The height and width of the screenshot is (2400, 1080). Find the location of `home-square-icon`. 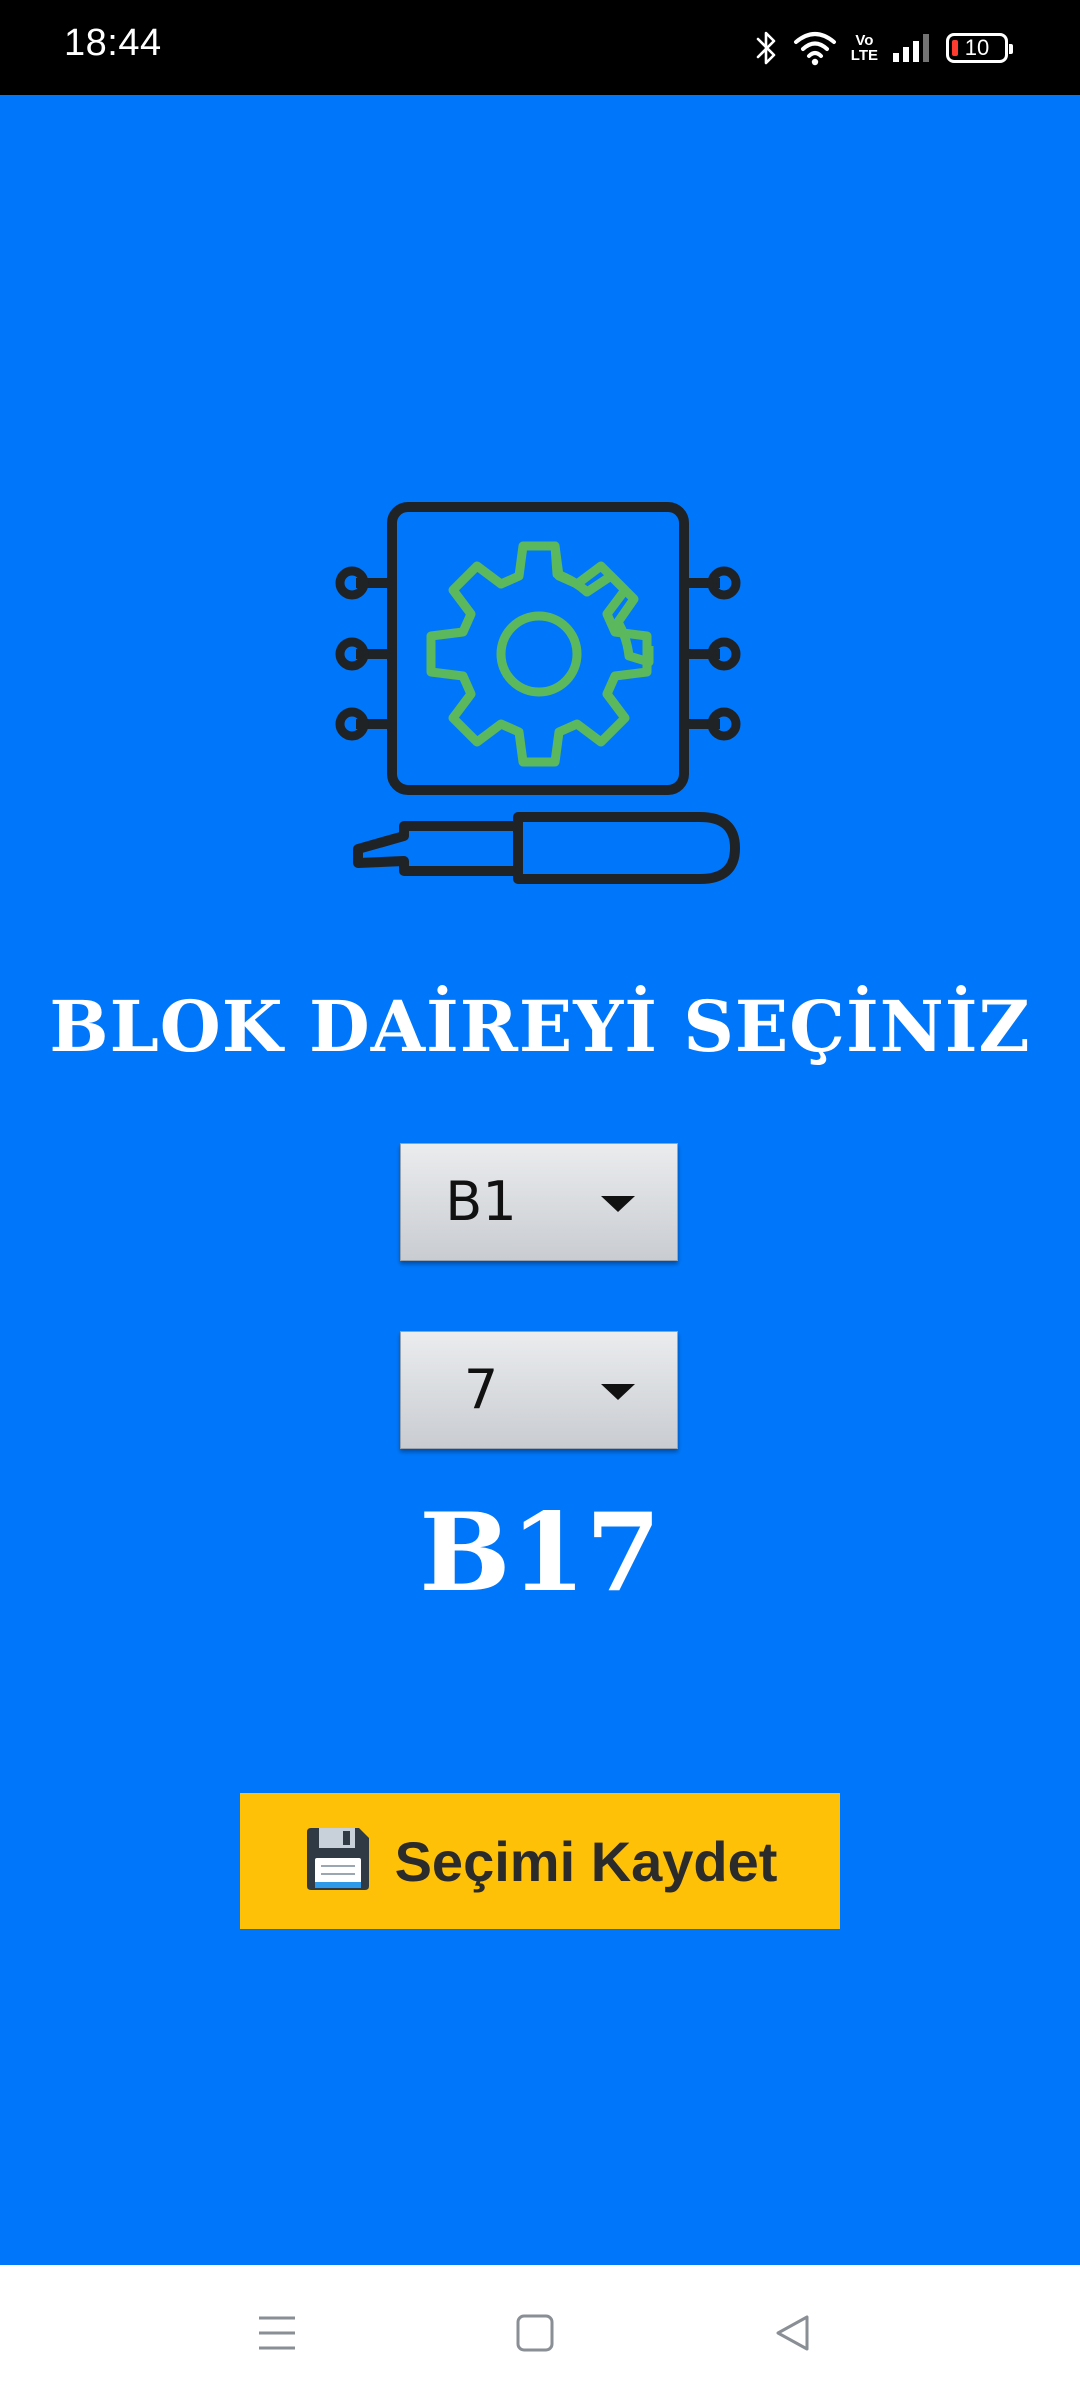

home-square-icon is located at coordinates (535, 2332).